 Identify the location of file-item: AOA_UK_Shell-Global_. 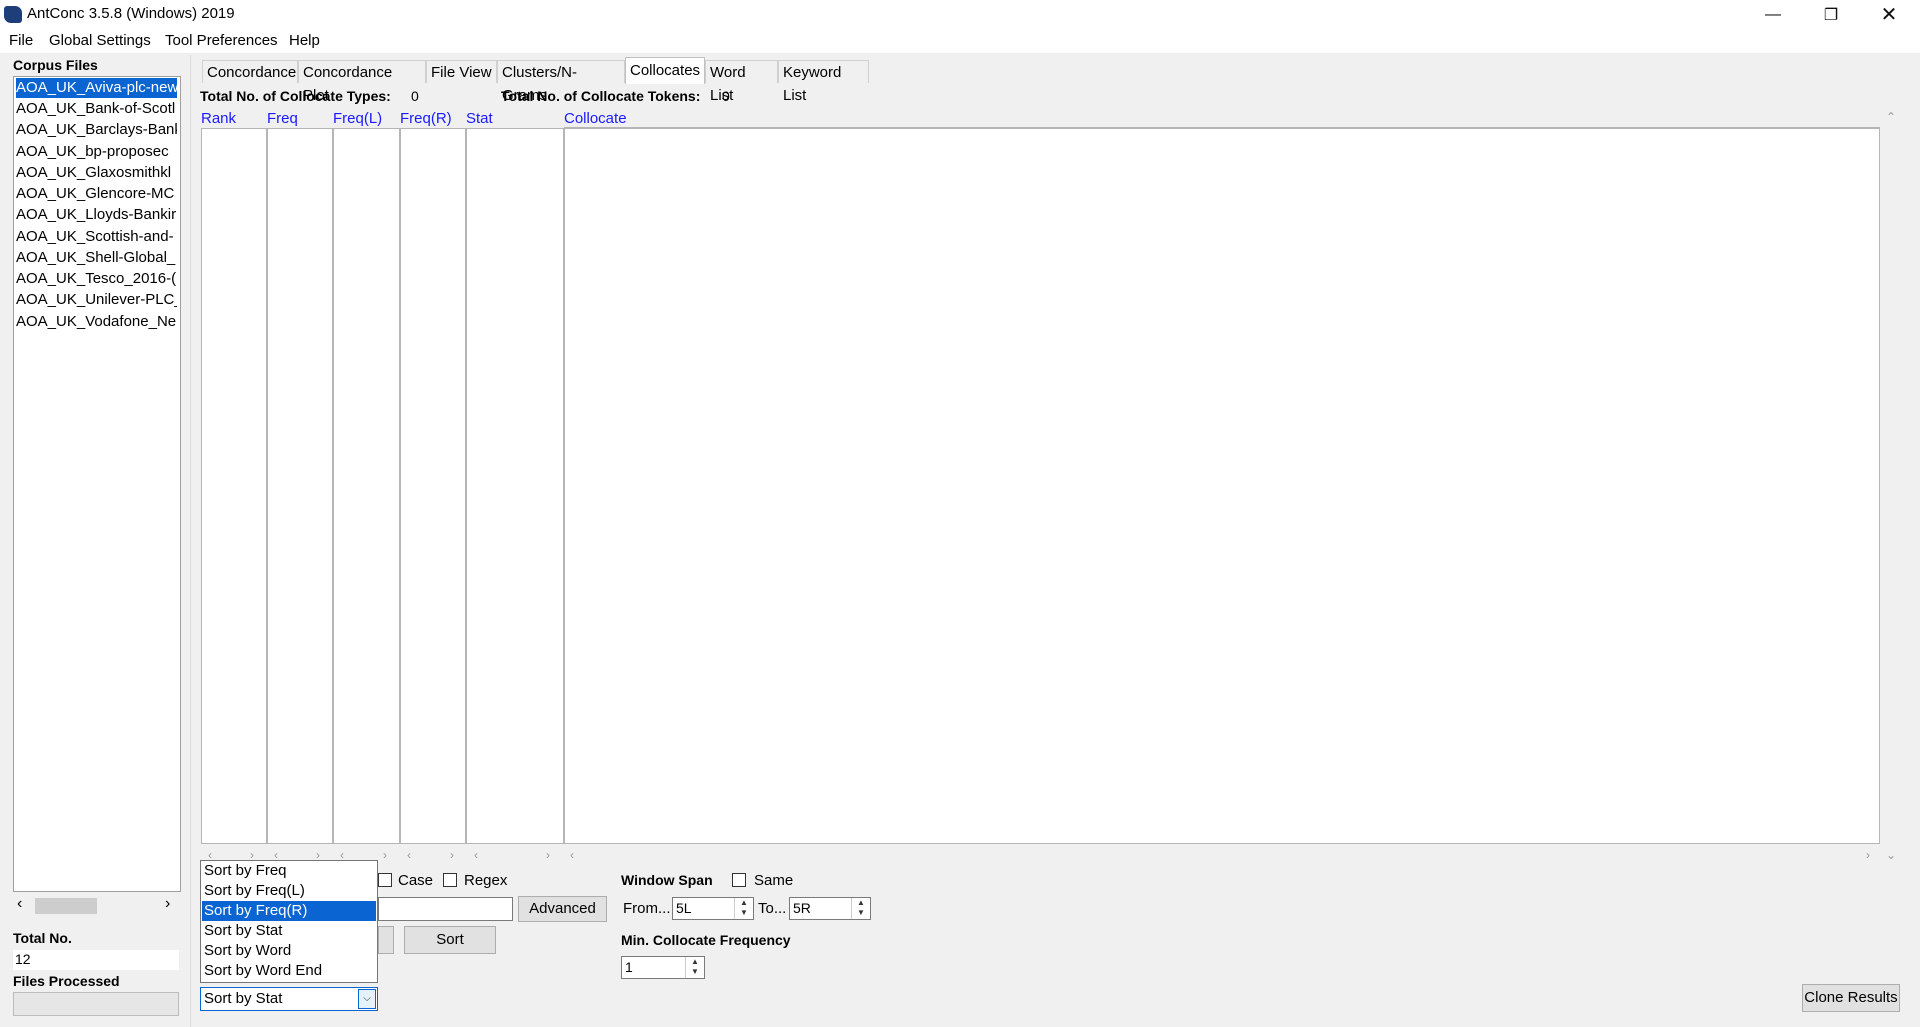
(96, 258).